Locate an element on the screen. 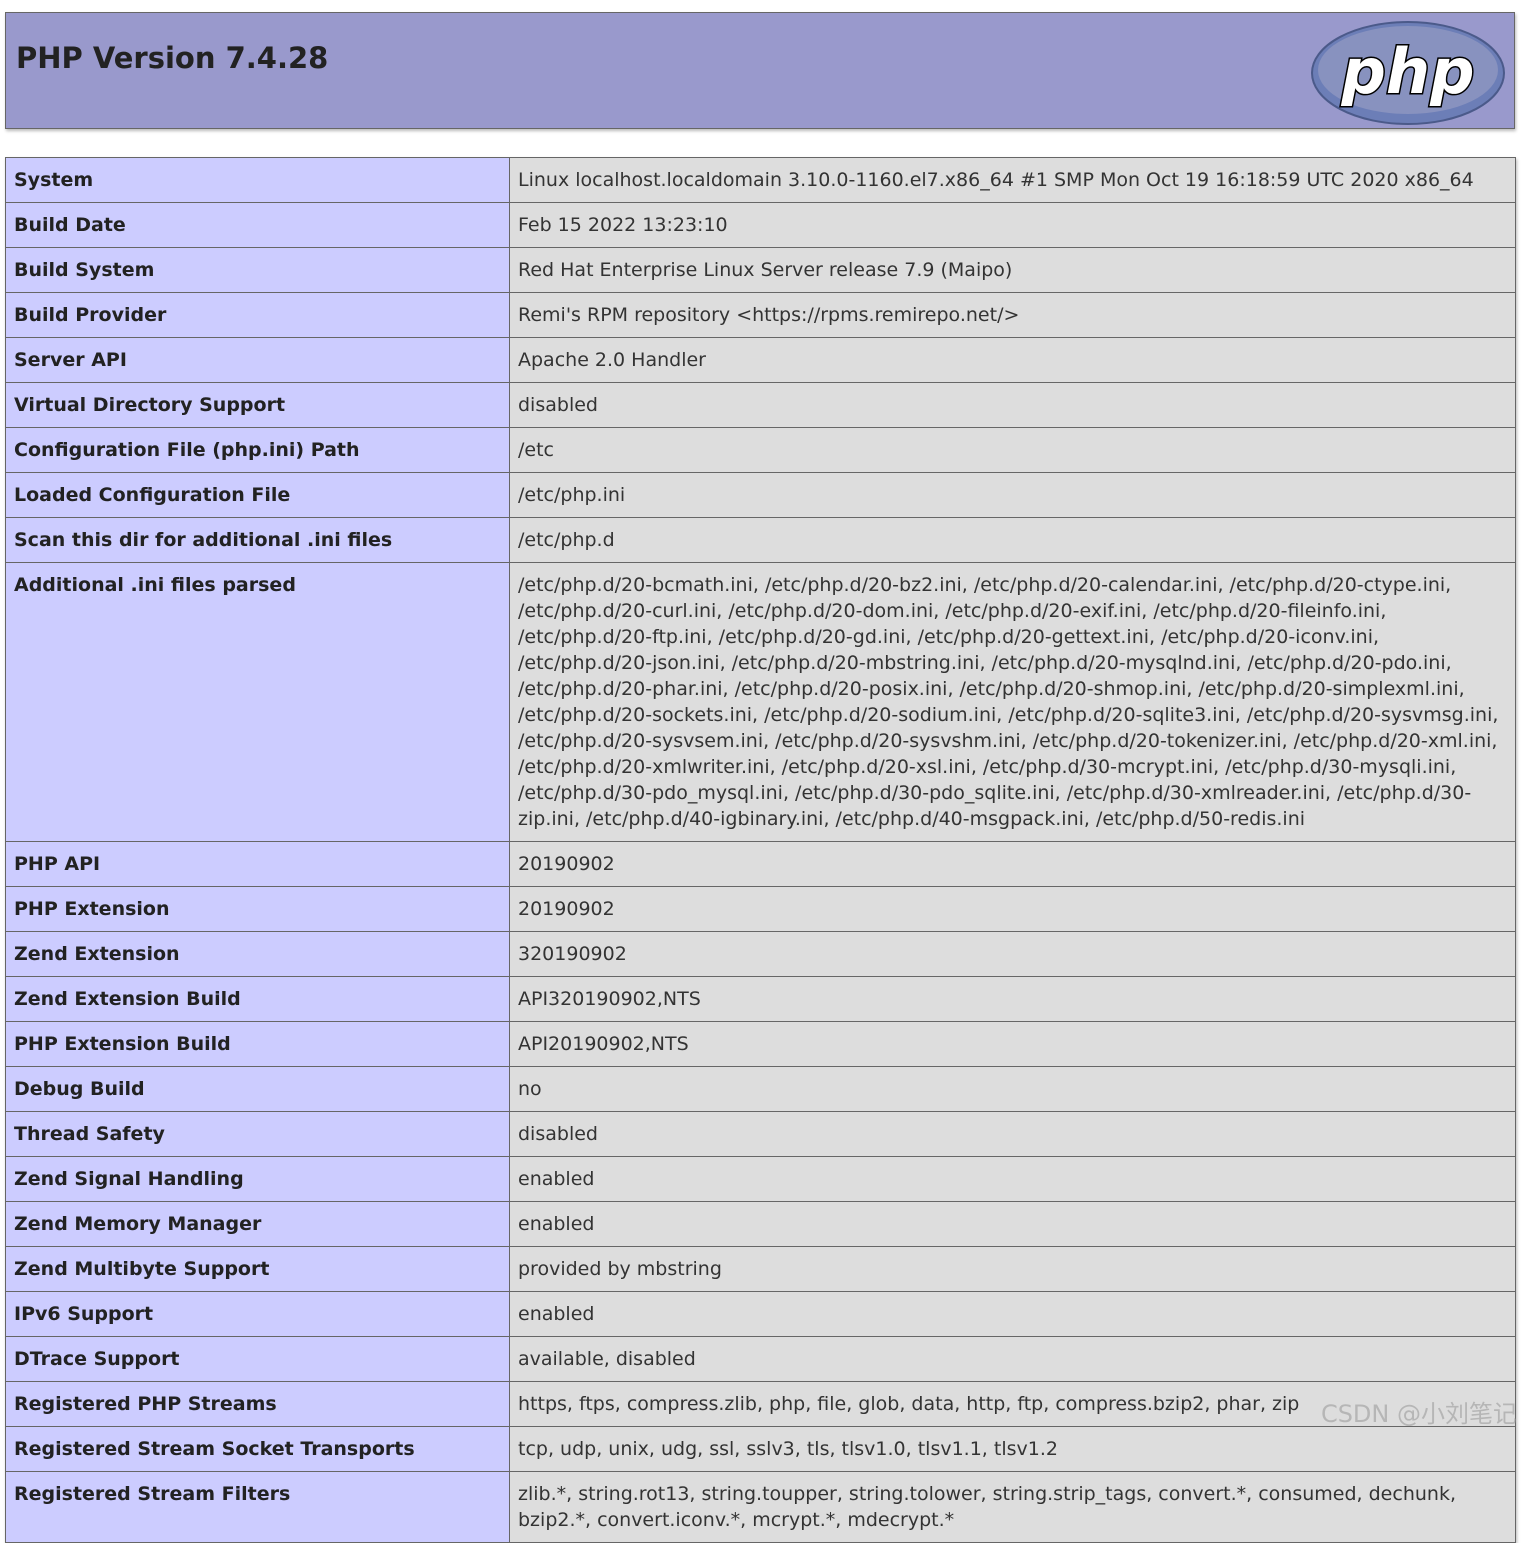  table-row: PHP API 20190902 is located at coordinates (760, 864).